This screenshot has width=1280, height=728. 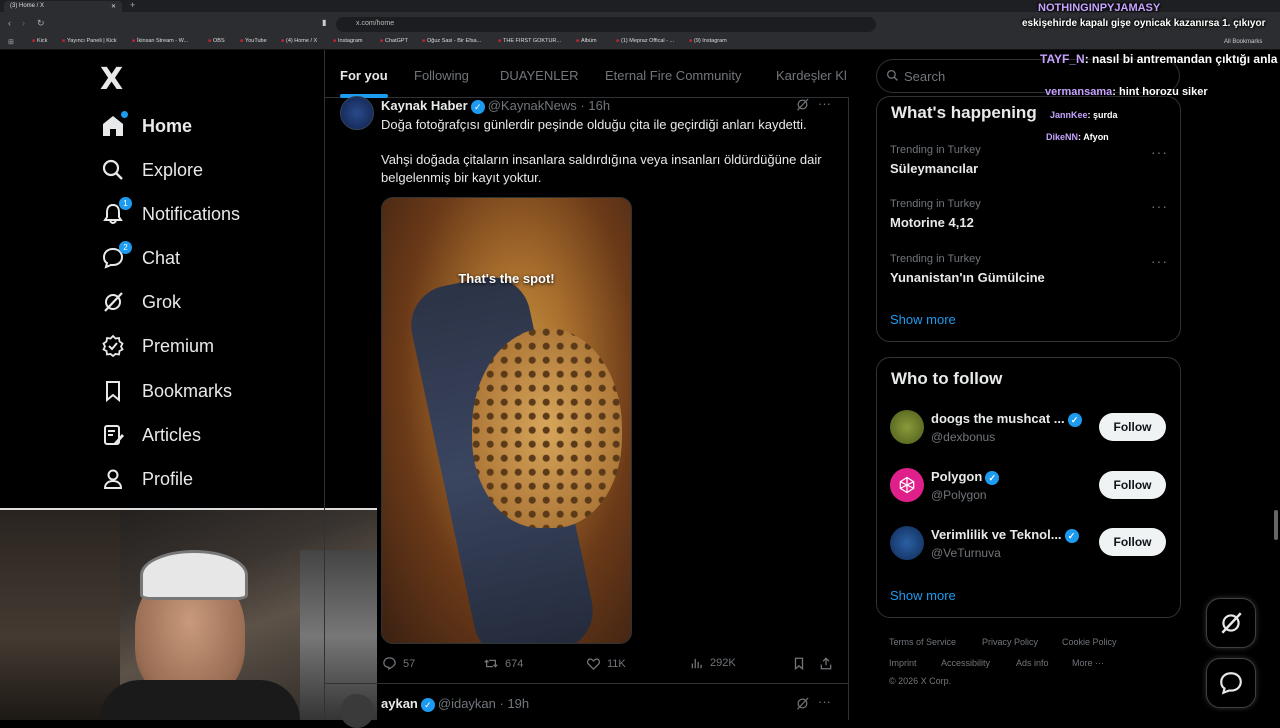 I want to click on nav-premium: Premium, so click(x=157, y=346).